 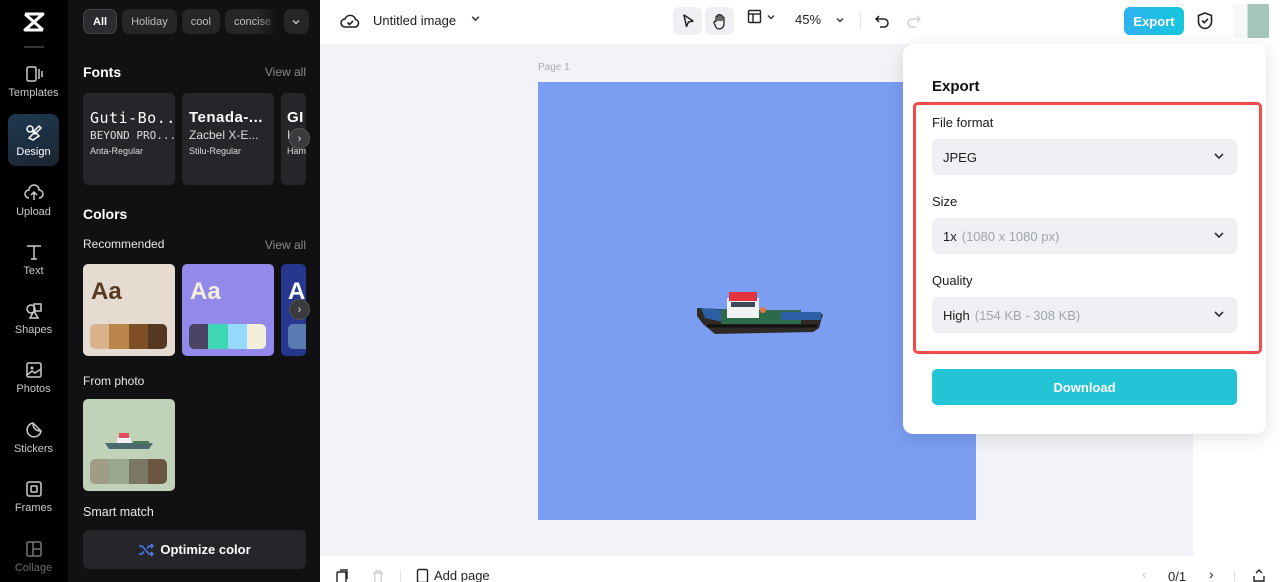 I want to click on rail-item-templates: Templates, so click(x=33, y=81).